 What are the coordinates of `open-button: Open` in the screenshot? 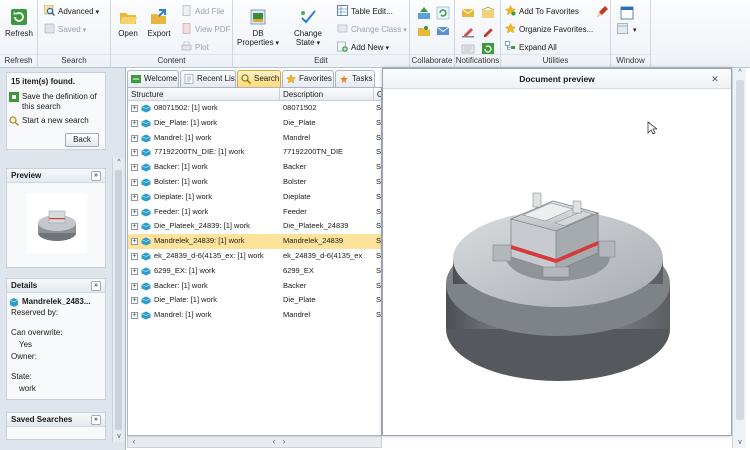 It's located at (128, 23).